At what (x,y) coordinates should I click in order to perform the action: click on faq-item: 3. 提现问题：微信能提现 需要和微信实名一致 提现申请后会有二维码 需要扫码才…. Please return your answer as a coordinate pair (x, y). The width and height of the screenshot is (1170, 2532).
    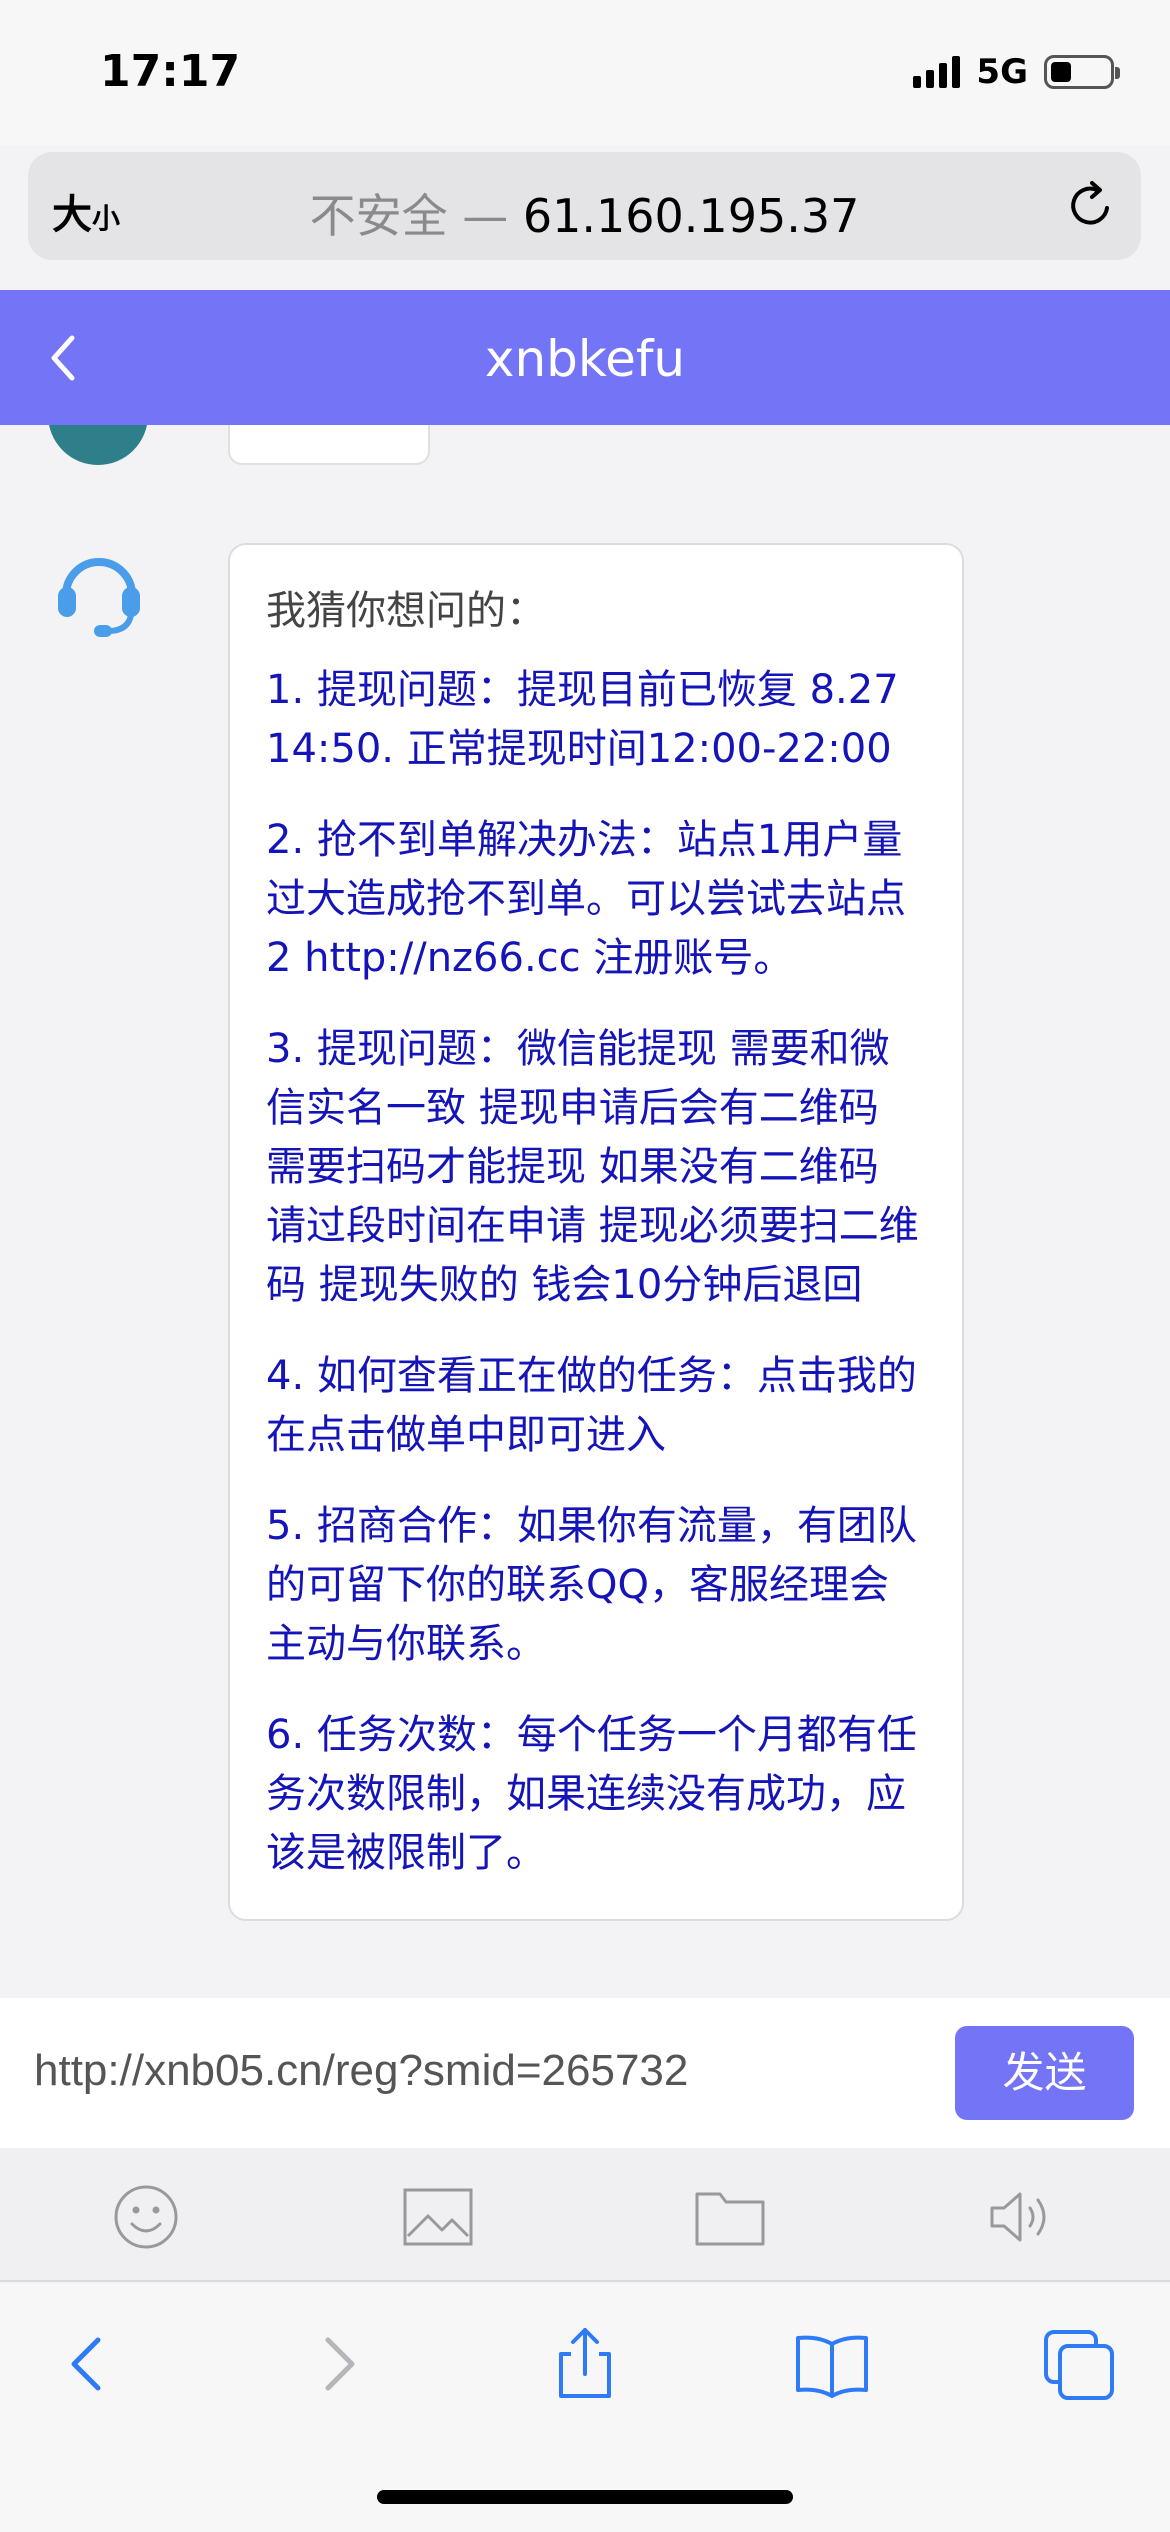
    Looking at the image, I should click on (592, 1167).